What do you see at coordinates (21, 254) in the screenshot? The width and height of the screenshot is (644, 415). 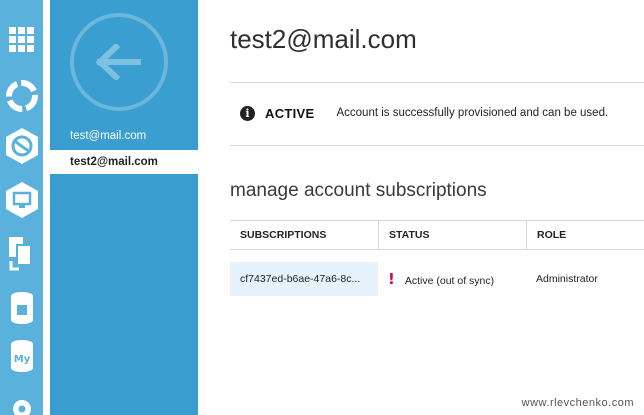 I see `database-transfer-icon` at bounding box center [21, 254].